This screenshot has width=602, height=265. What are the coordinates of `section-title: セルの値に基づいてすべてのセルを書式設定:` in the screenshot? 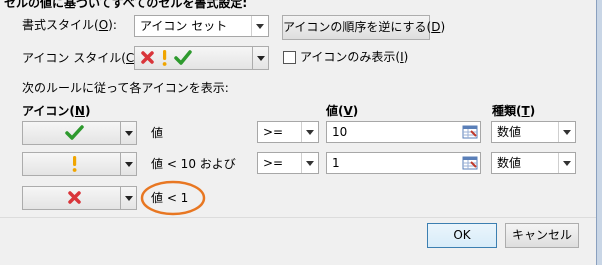 It's located at (126, 5).